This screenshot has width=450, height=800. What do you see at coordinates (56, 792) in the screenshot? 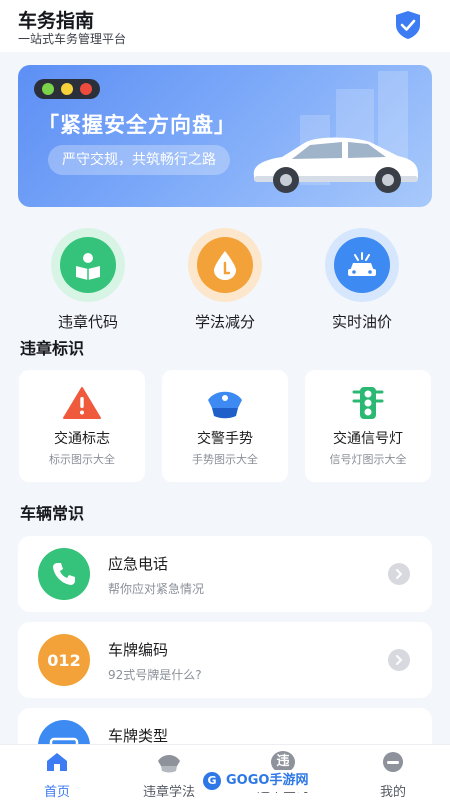
I see `tab-label: 首页` at bounding box center [56, 792].